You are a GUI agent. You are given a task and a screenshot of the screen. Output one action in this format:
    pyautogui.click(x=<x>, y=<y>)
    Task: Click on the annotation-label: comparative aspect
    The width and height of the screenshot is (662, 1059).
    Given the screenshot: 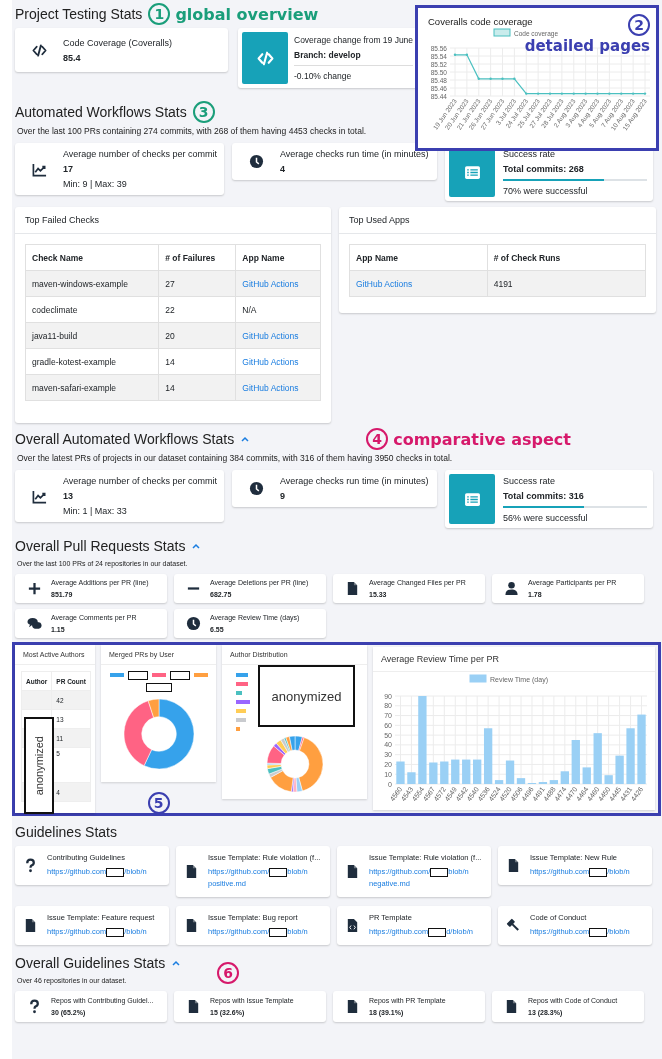 What is the action you would take?
    pyautogui.click(x=482, y=439)
    